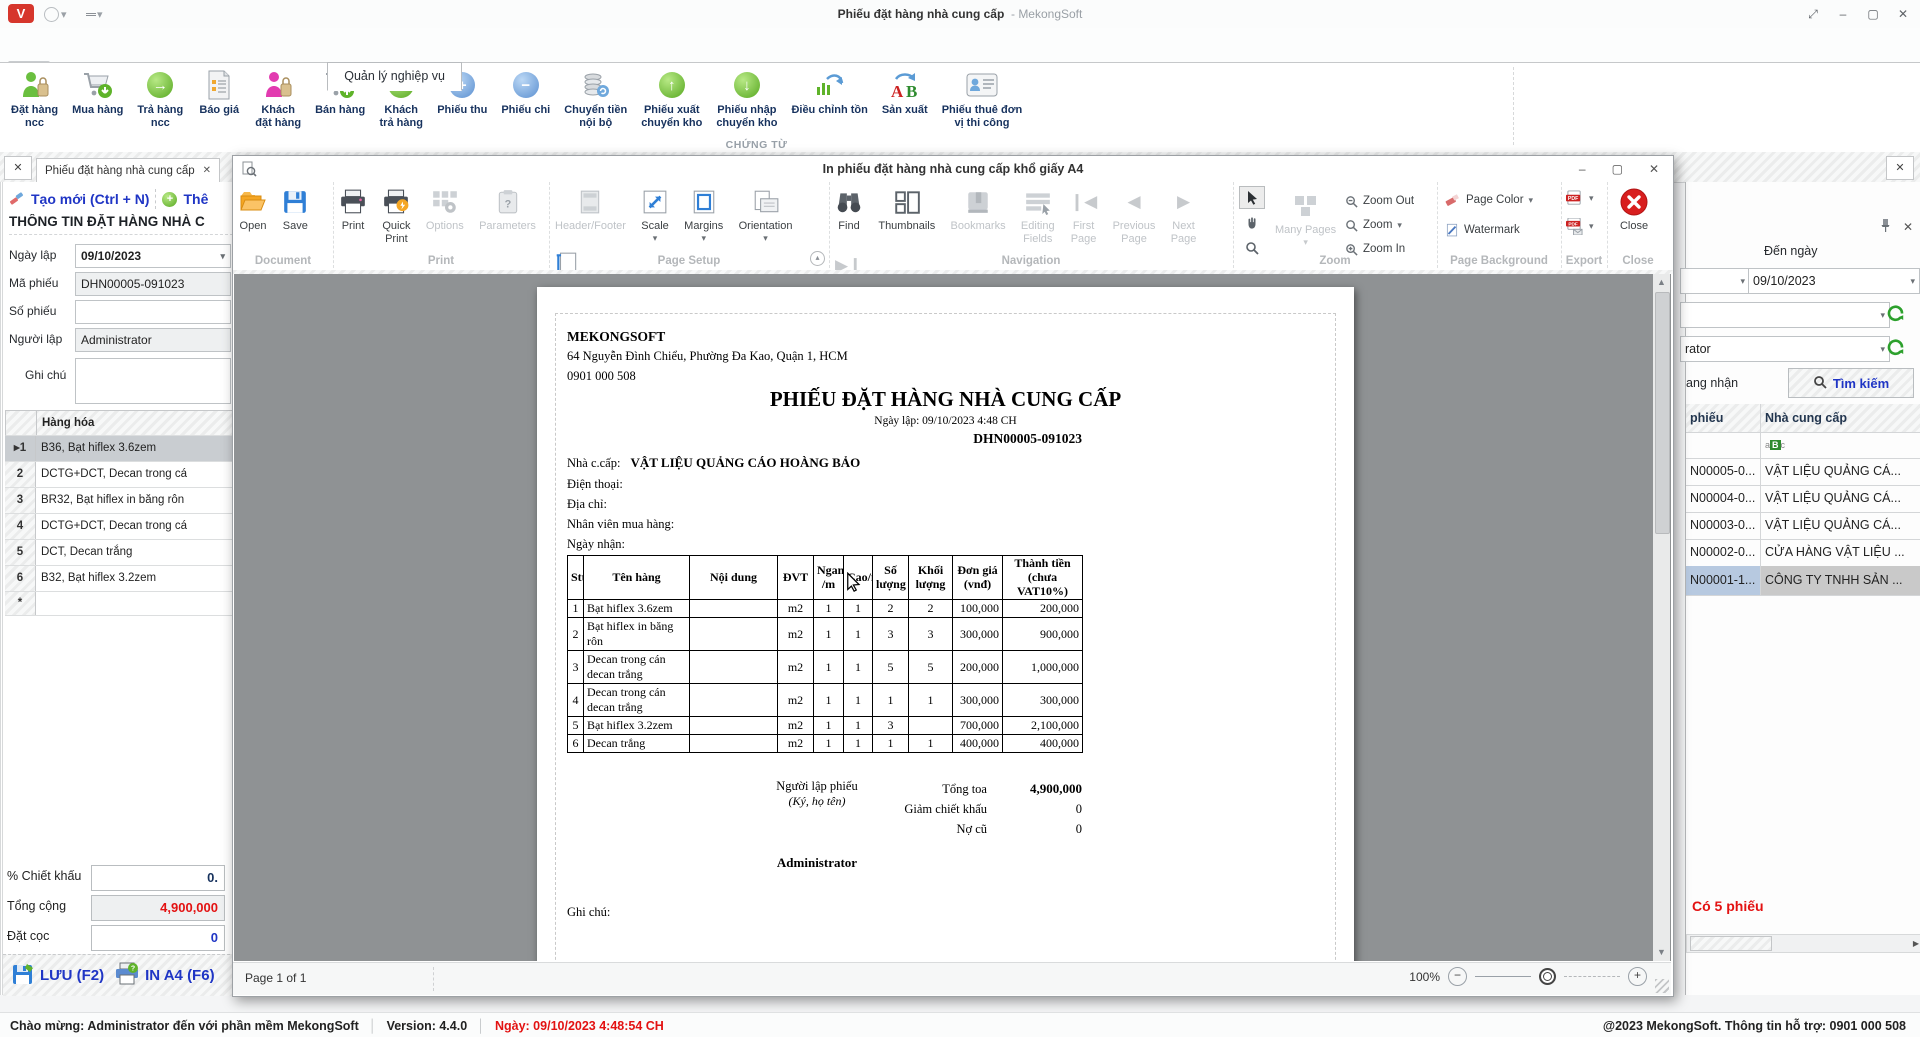  What do you see at coordinates (1661, 617) in the screenshot?
I see `preview-vertical-scrollbar: ▲ ▼` at bounding box center [1661, 617].